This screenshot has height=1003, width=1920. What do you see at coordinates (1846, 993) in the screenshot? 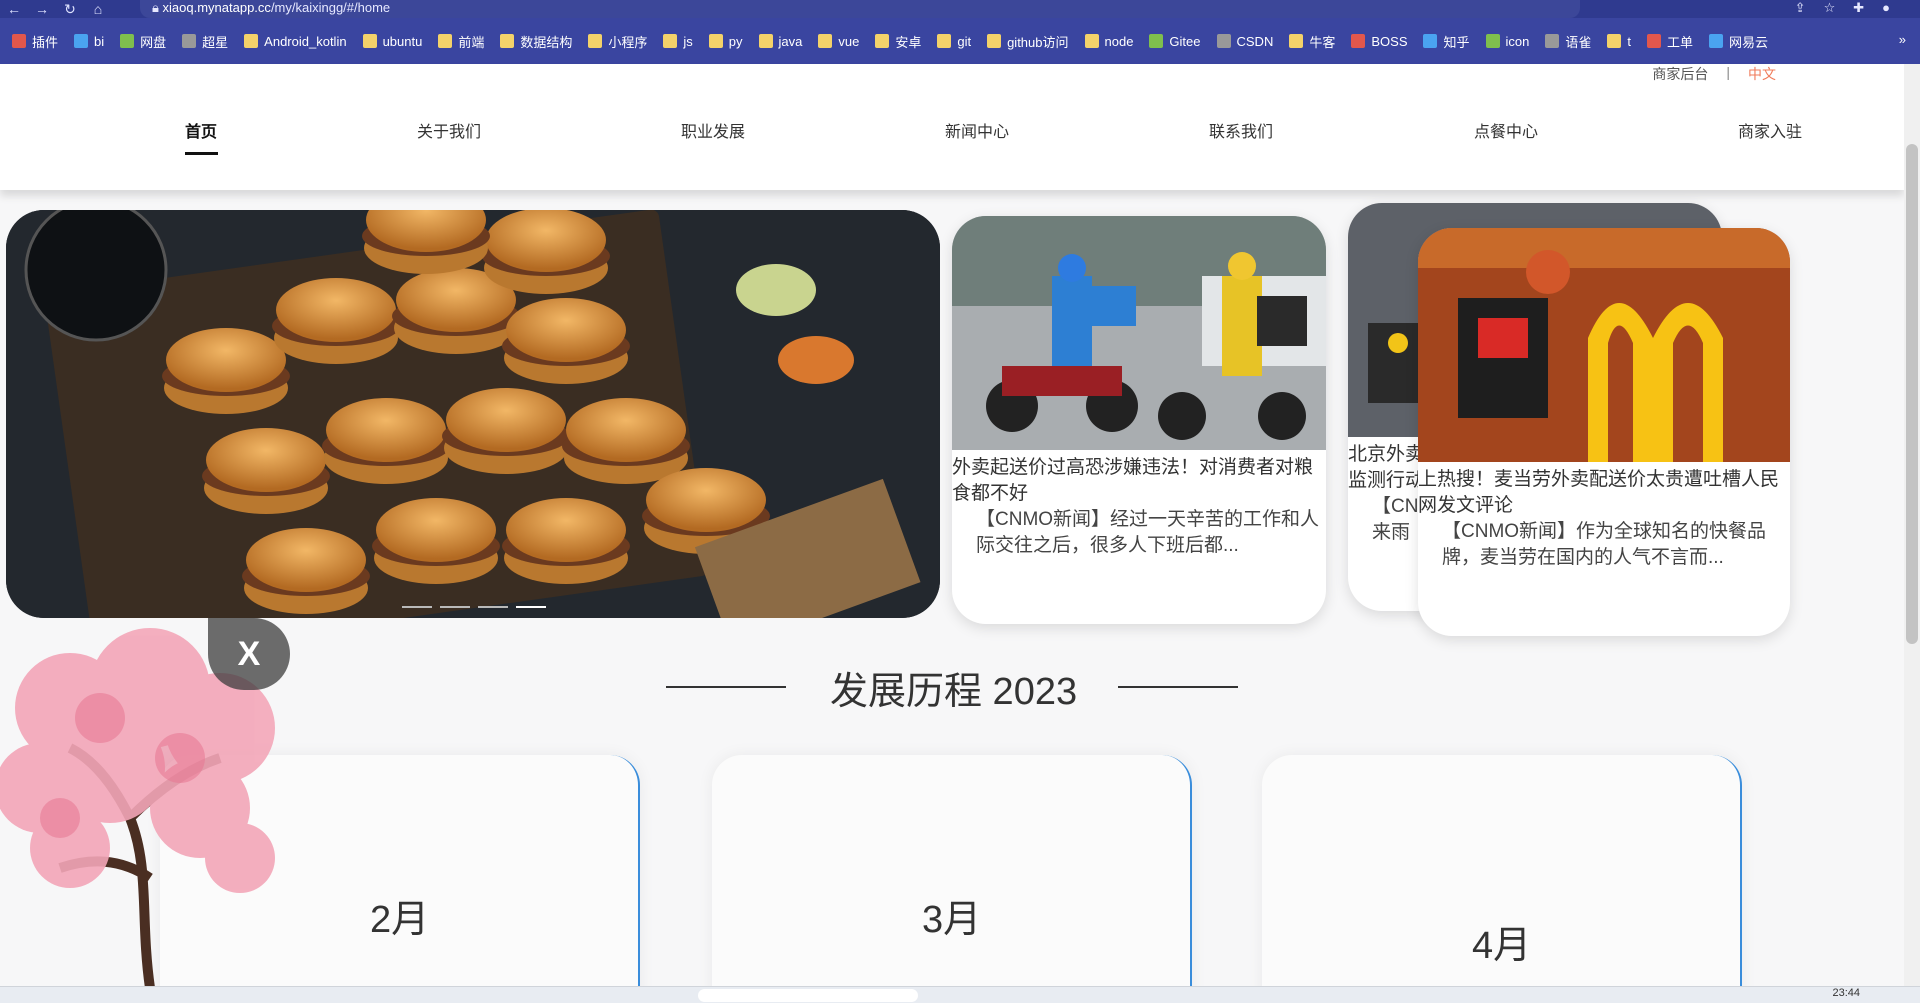
I see `taskbar-clock: 23:44` at bounding box center [1846, 993].